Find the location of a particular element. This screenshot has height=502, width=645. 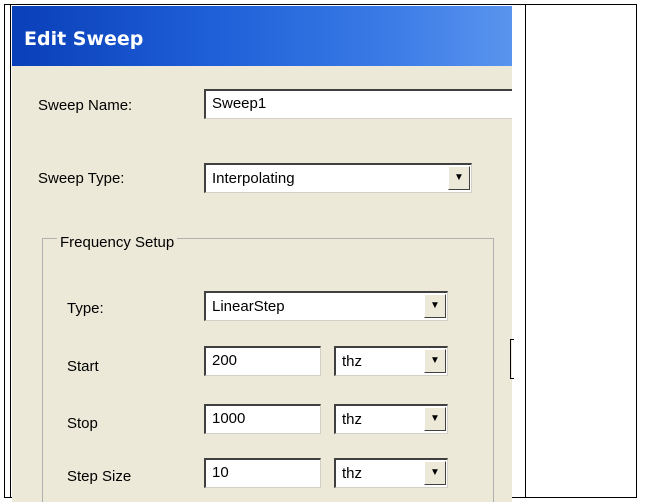

step-size-unit-value: thz is located at coordinates (352, 473).